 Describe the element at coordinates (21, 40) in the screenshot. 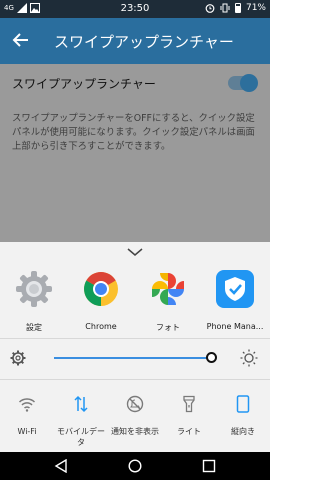

I see `arrow-left-icon` at that location.